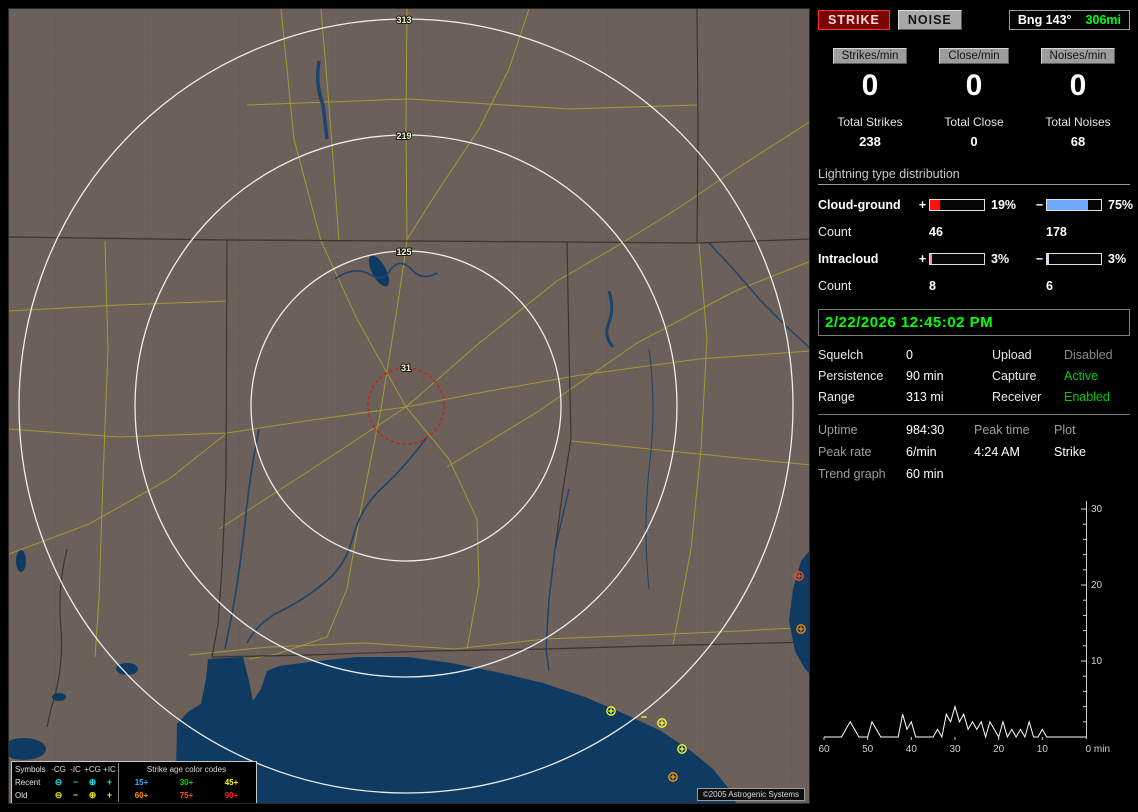 This screenshot has height=812, width=1138. I want to click on intracloud-count-row: Count 8 6, so click(974, 285).